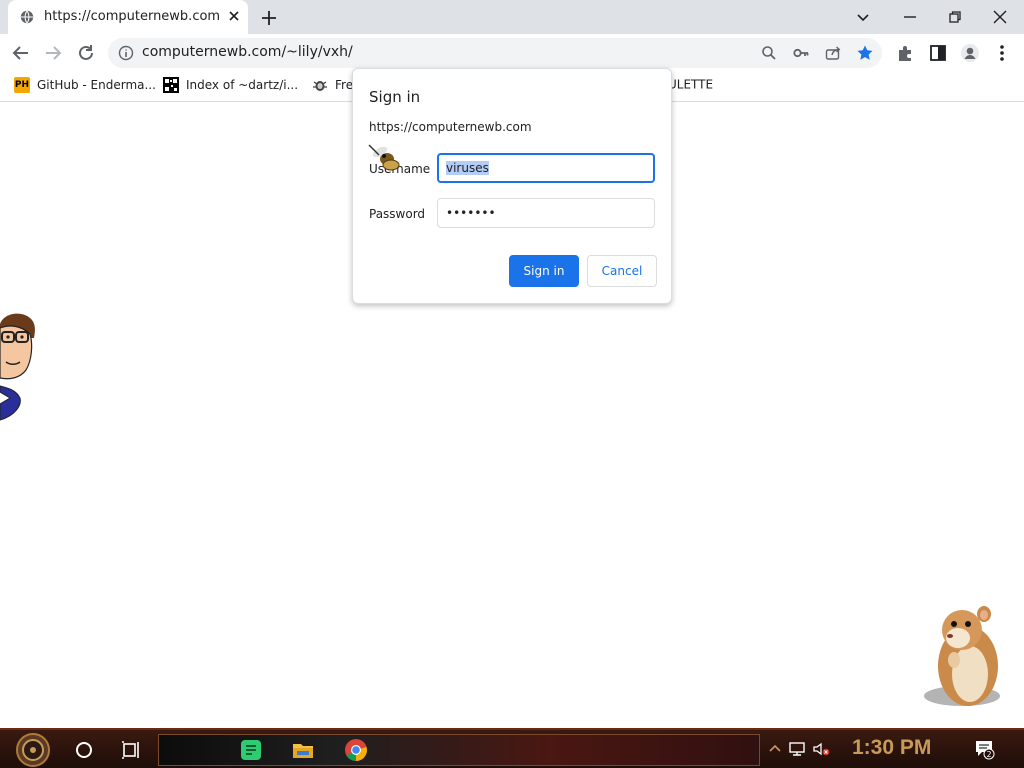  Describe the element at coordinates (332, 87) in the screenshot. I see `bookmark-fre: Fre` at that location.